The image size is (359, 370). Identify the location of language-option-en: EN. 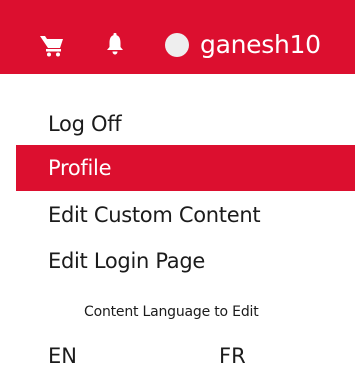
(62, 356).